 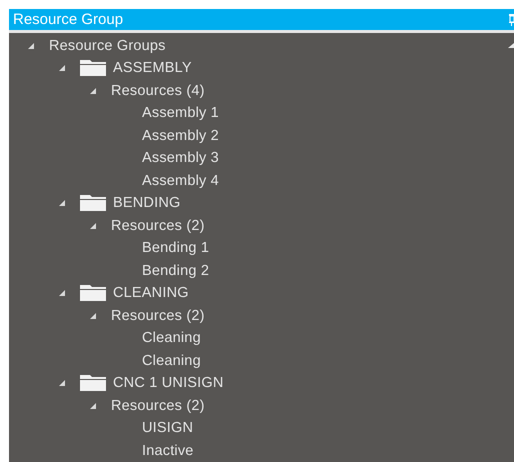 What do you see at coordinates (151, 293) in the screenshot?
I see `tree-item: CLEANING` at bounding box center [151, 293].